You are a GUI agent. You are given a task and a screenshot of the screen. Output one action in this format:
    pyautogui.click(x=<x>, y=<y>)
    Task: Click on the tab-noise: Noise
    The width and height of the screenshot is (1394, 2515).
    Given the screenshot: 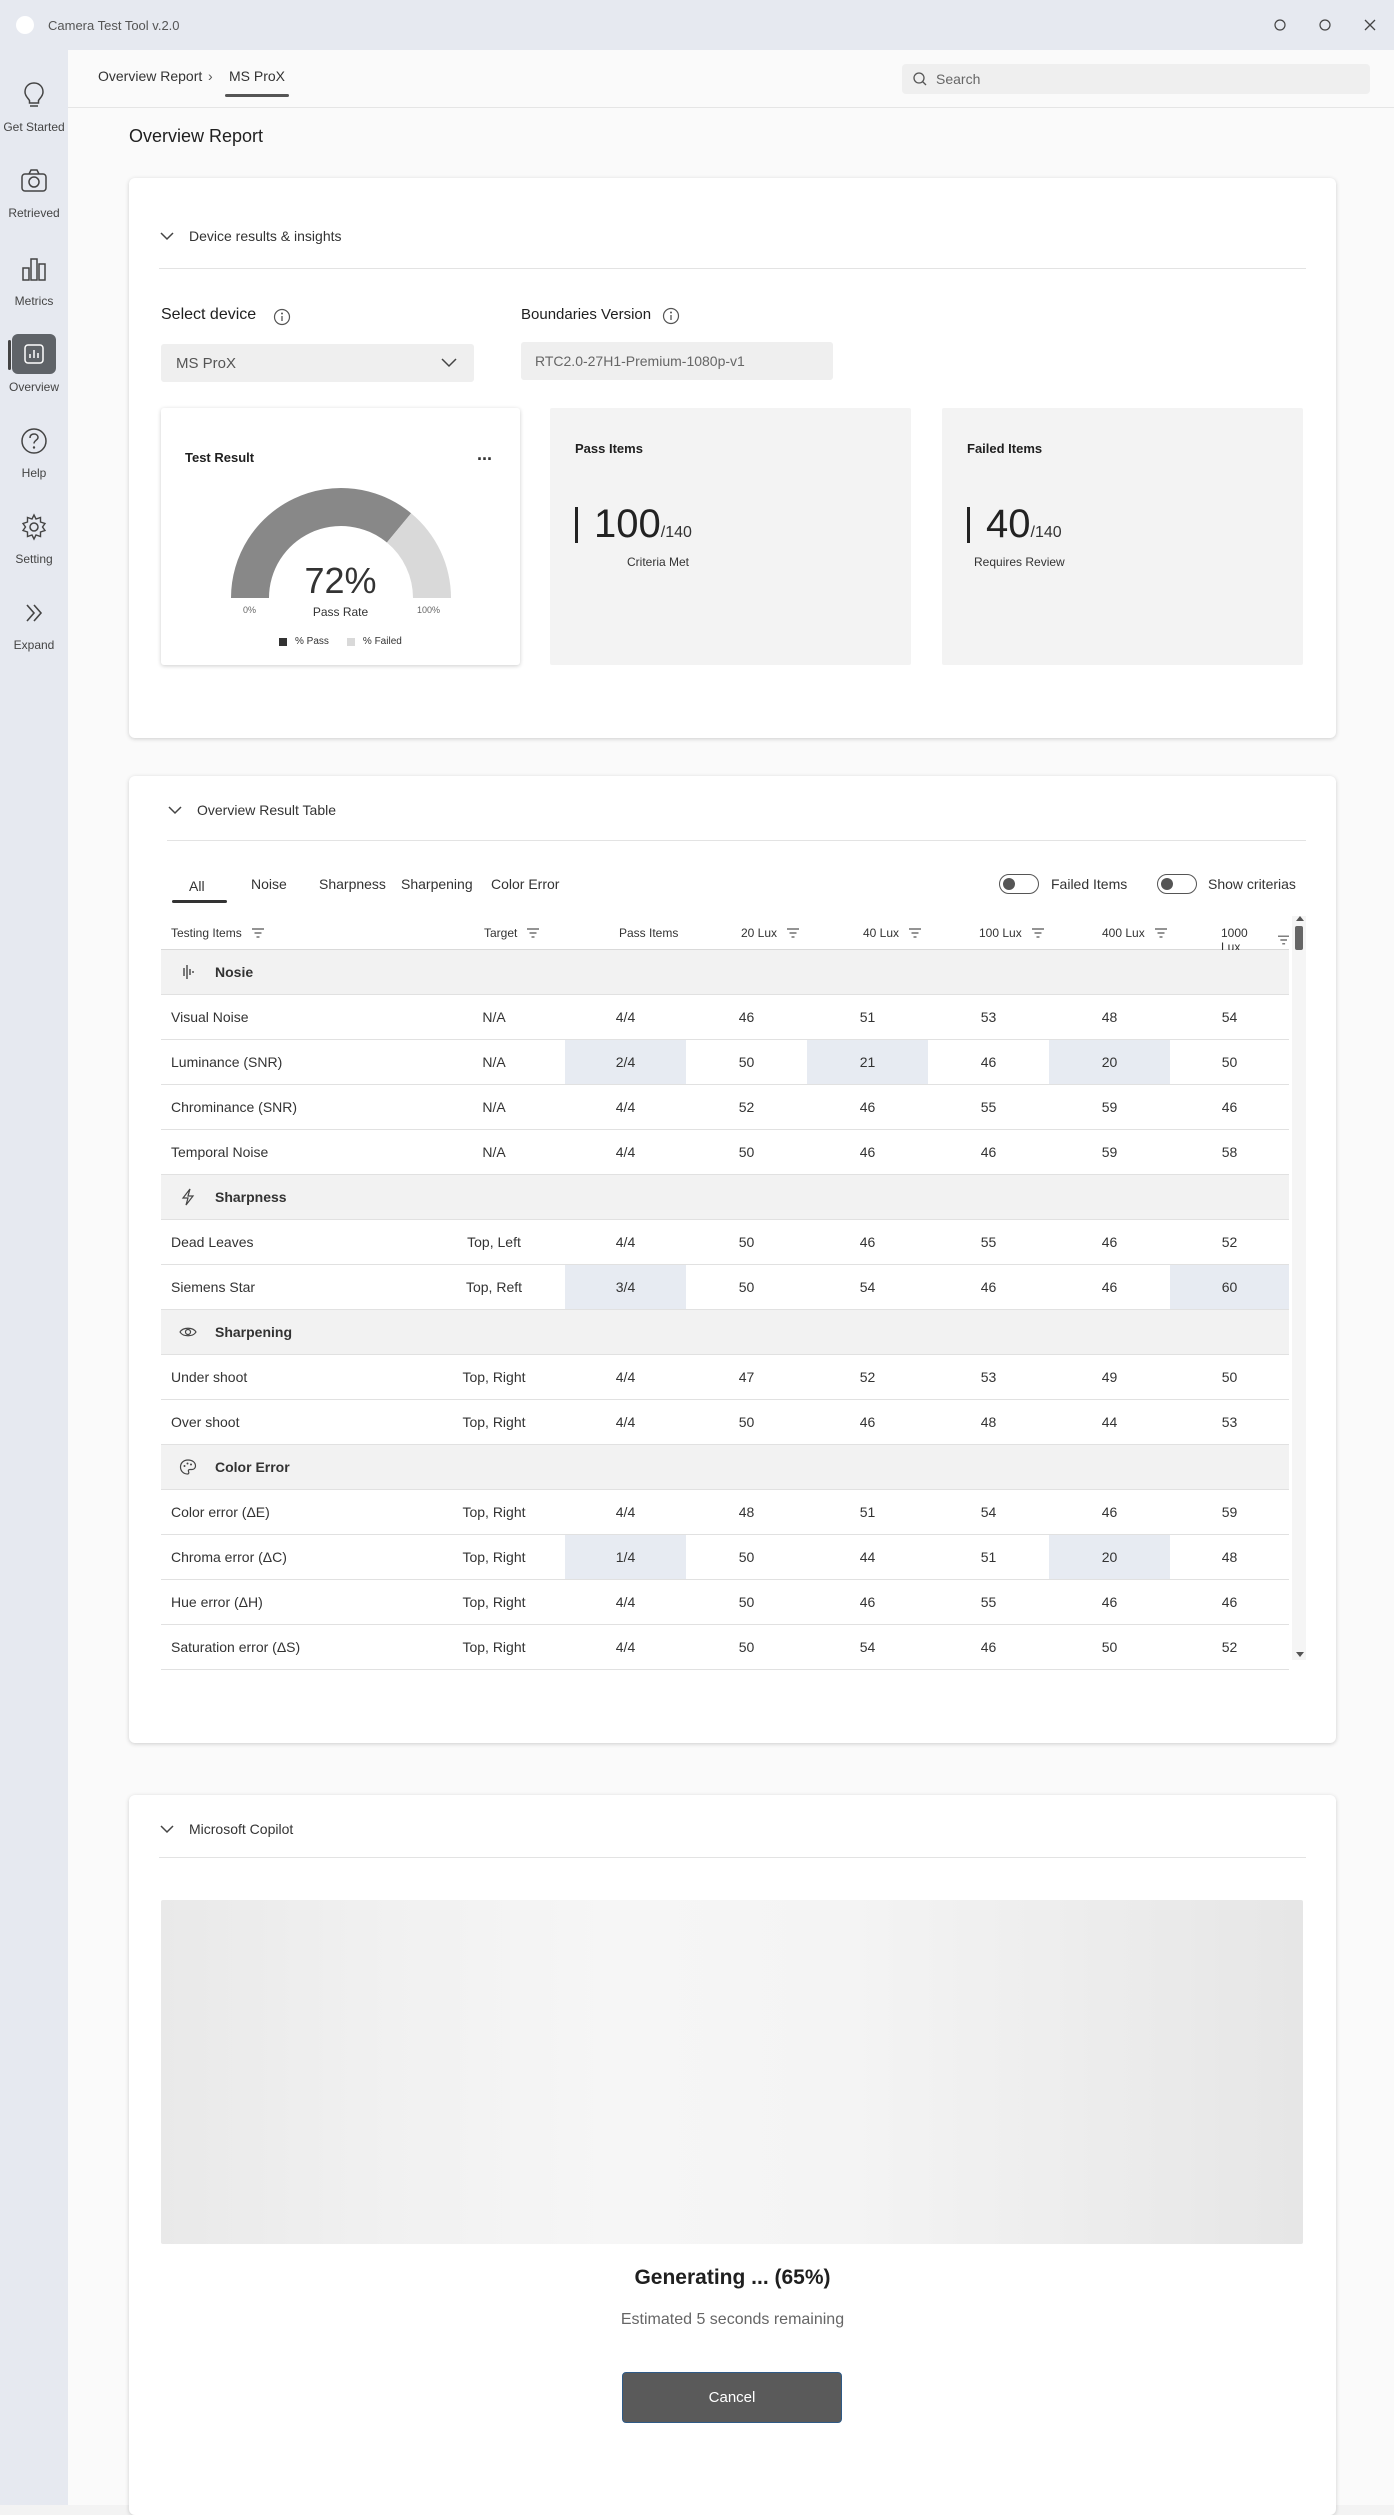 What is the action you would take?
    pyautogui.click(x=269, y=884)
    